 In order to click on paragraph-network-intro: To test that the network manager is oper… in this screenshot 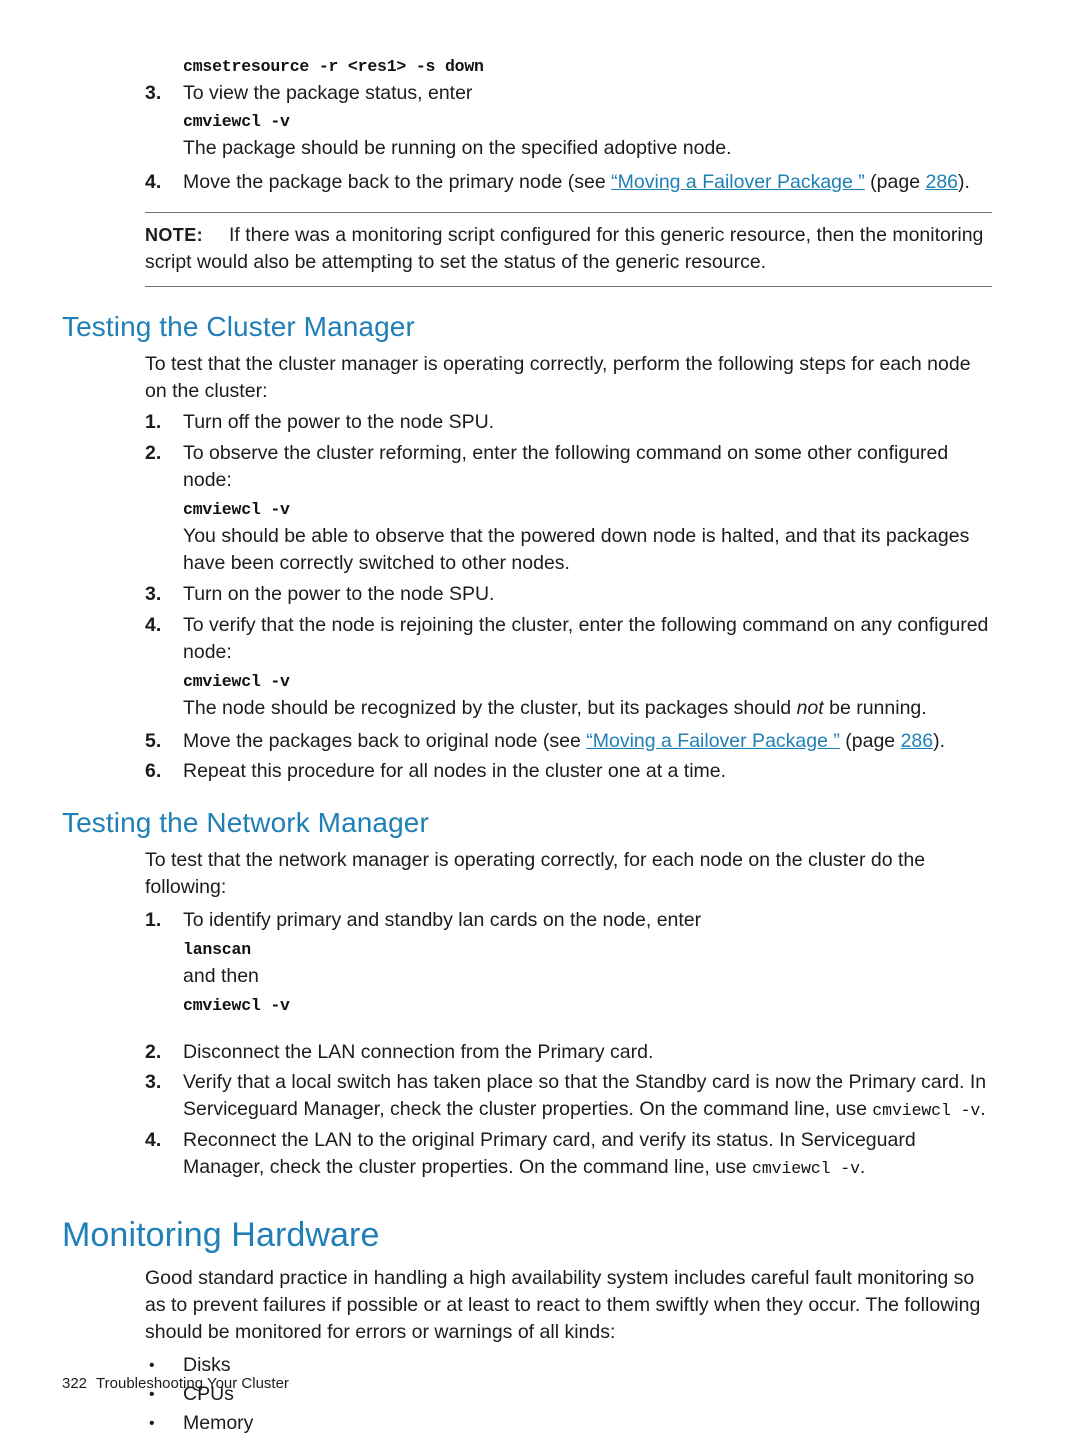, I will do `click(535, 873)`.